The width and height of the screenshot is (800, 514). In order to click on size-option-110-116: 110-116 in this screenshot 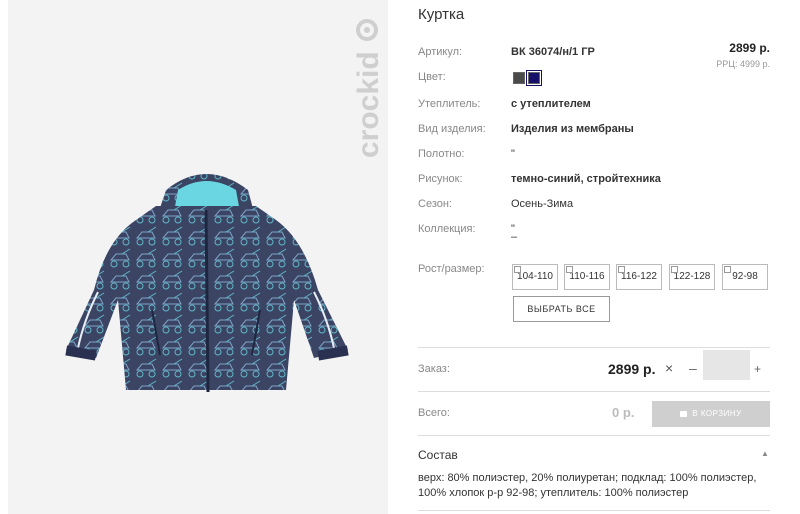, I will do `click(587, 277)`.